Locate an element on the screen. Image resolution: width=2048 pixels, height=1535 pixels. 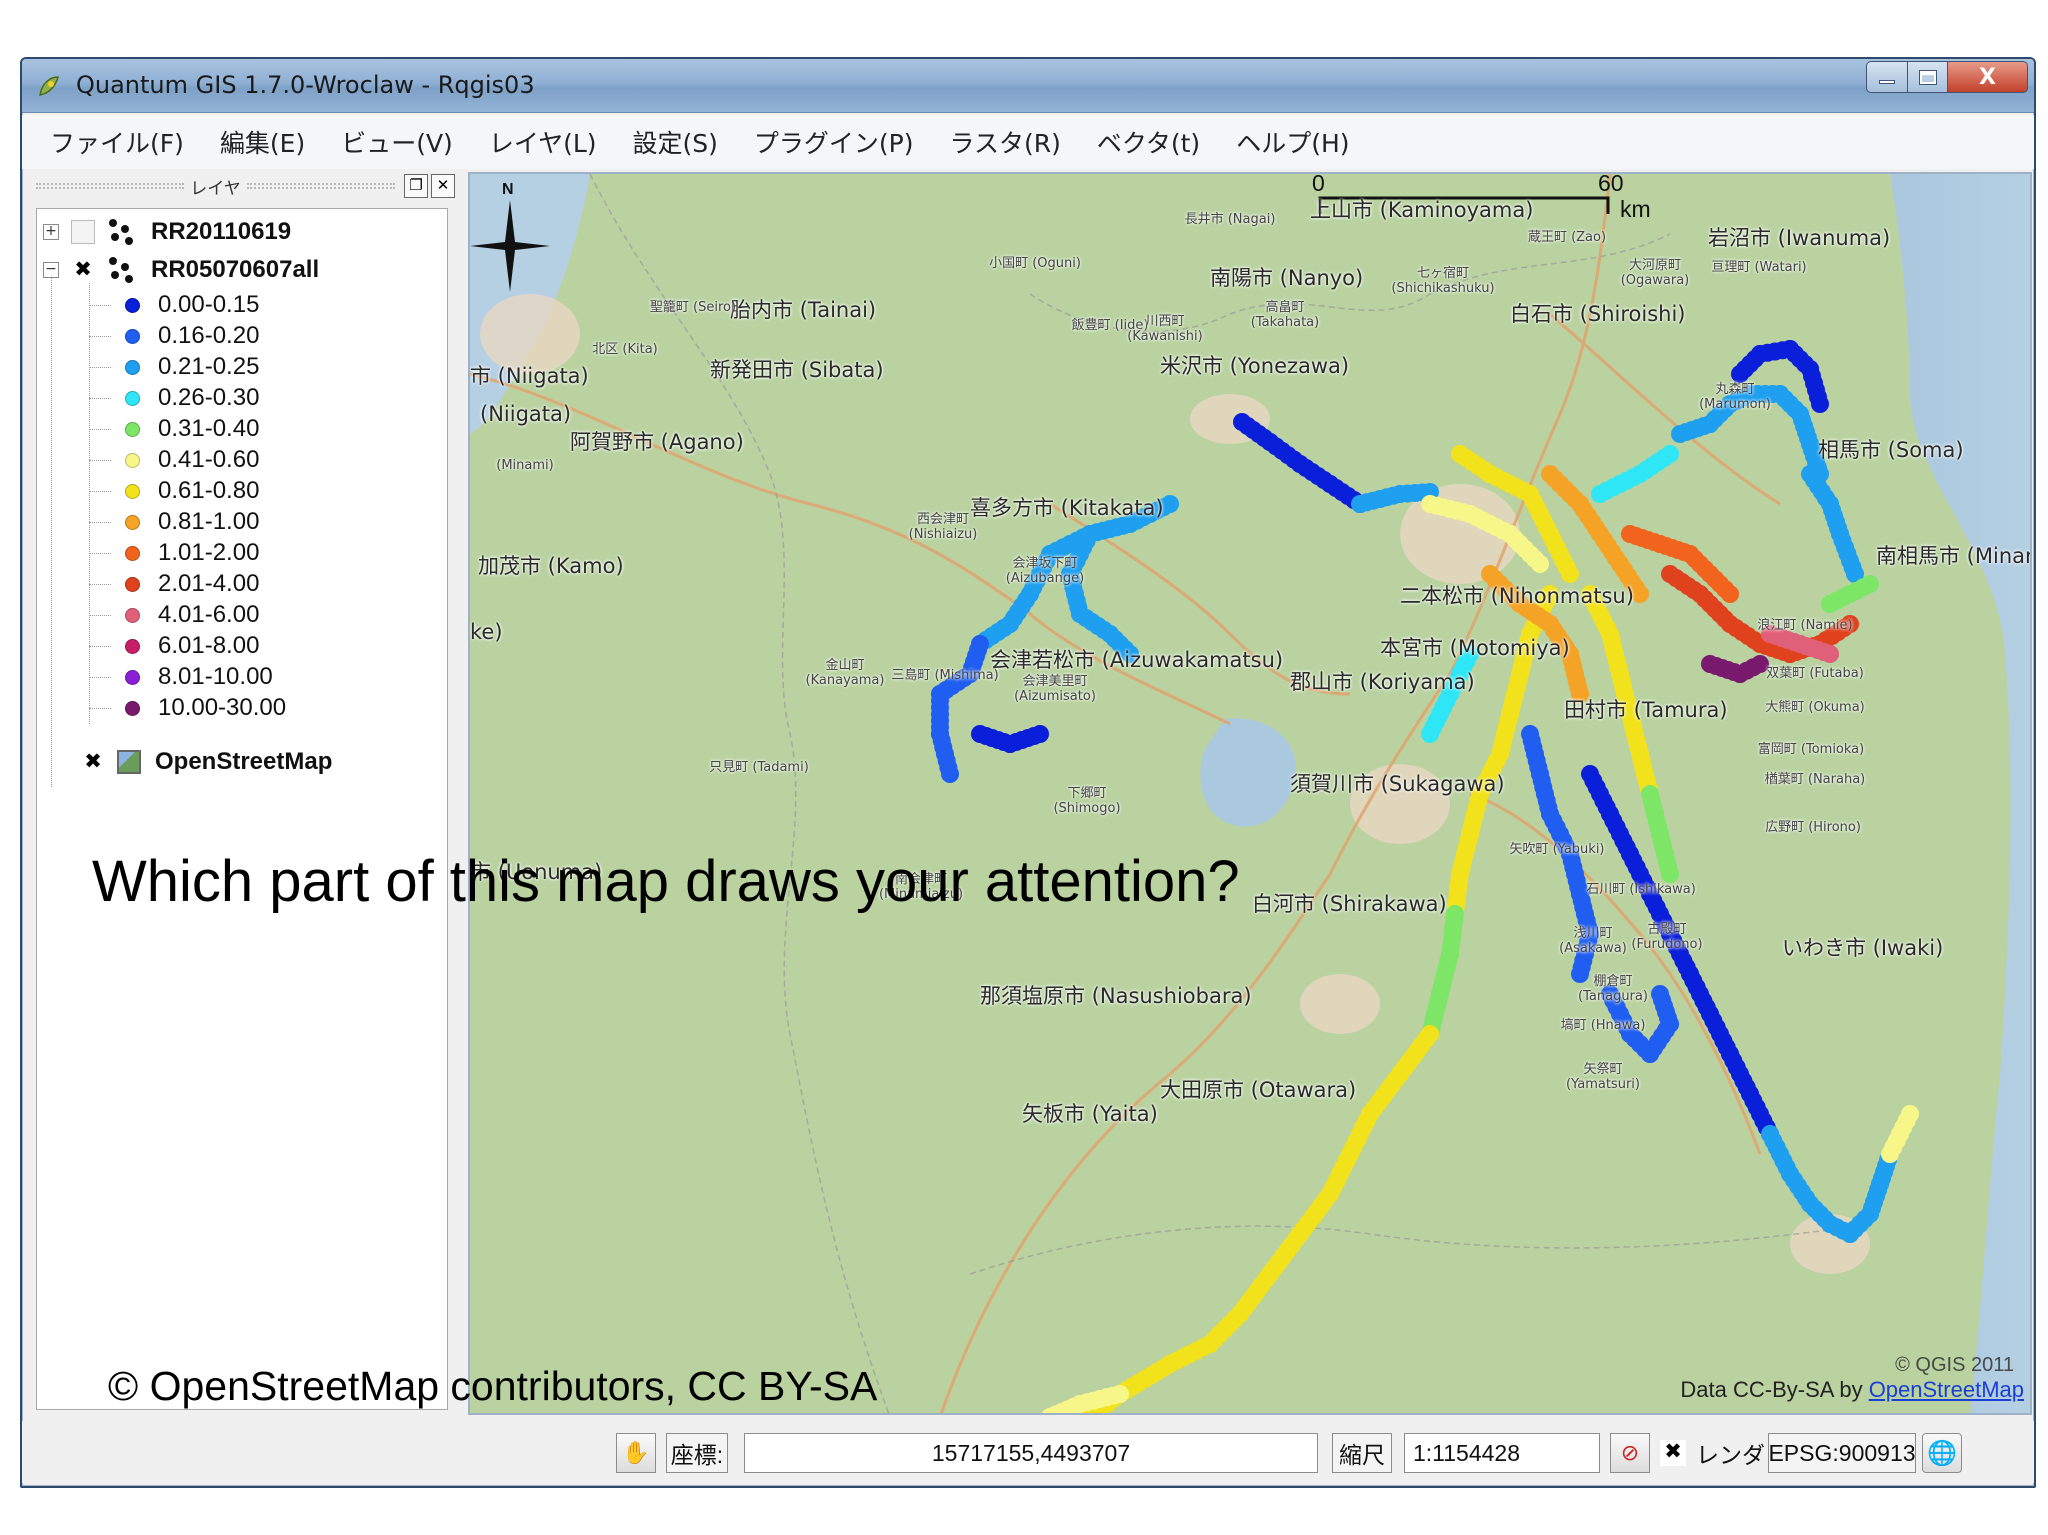
pan-tool-button: ✋ is located at coordinates (636, 1453).